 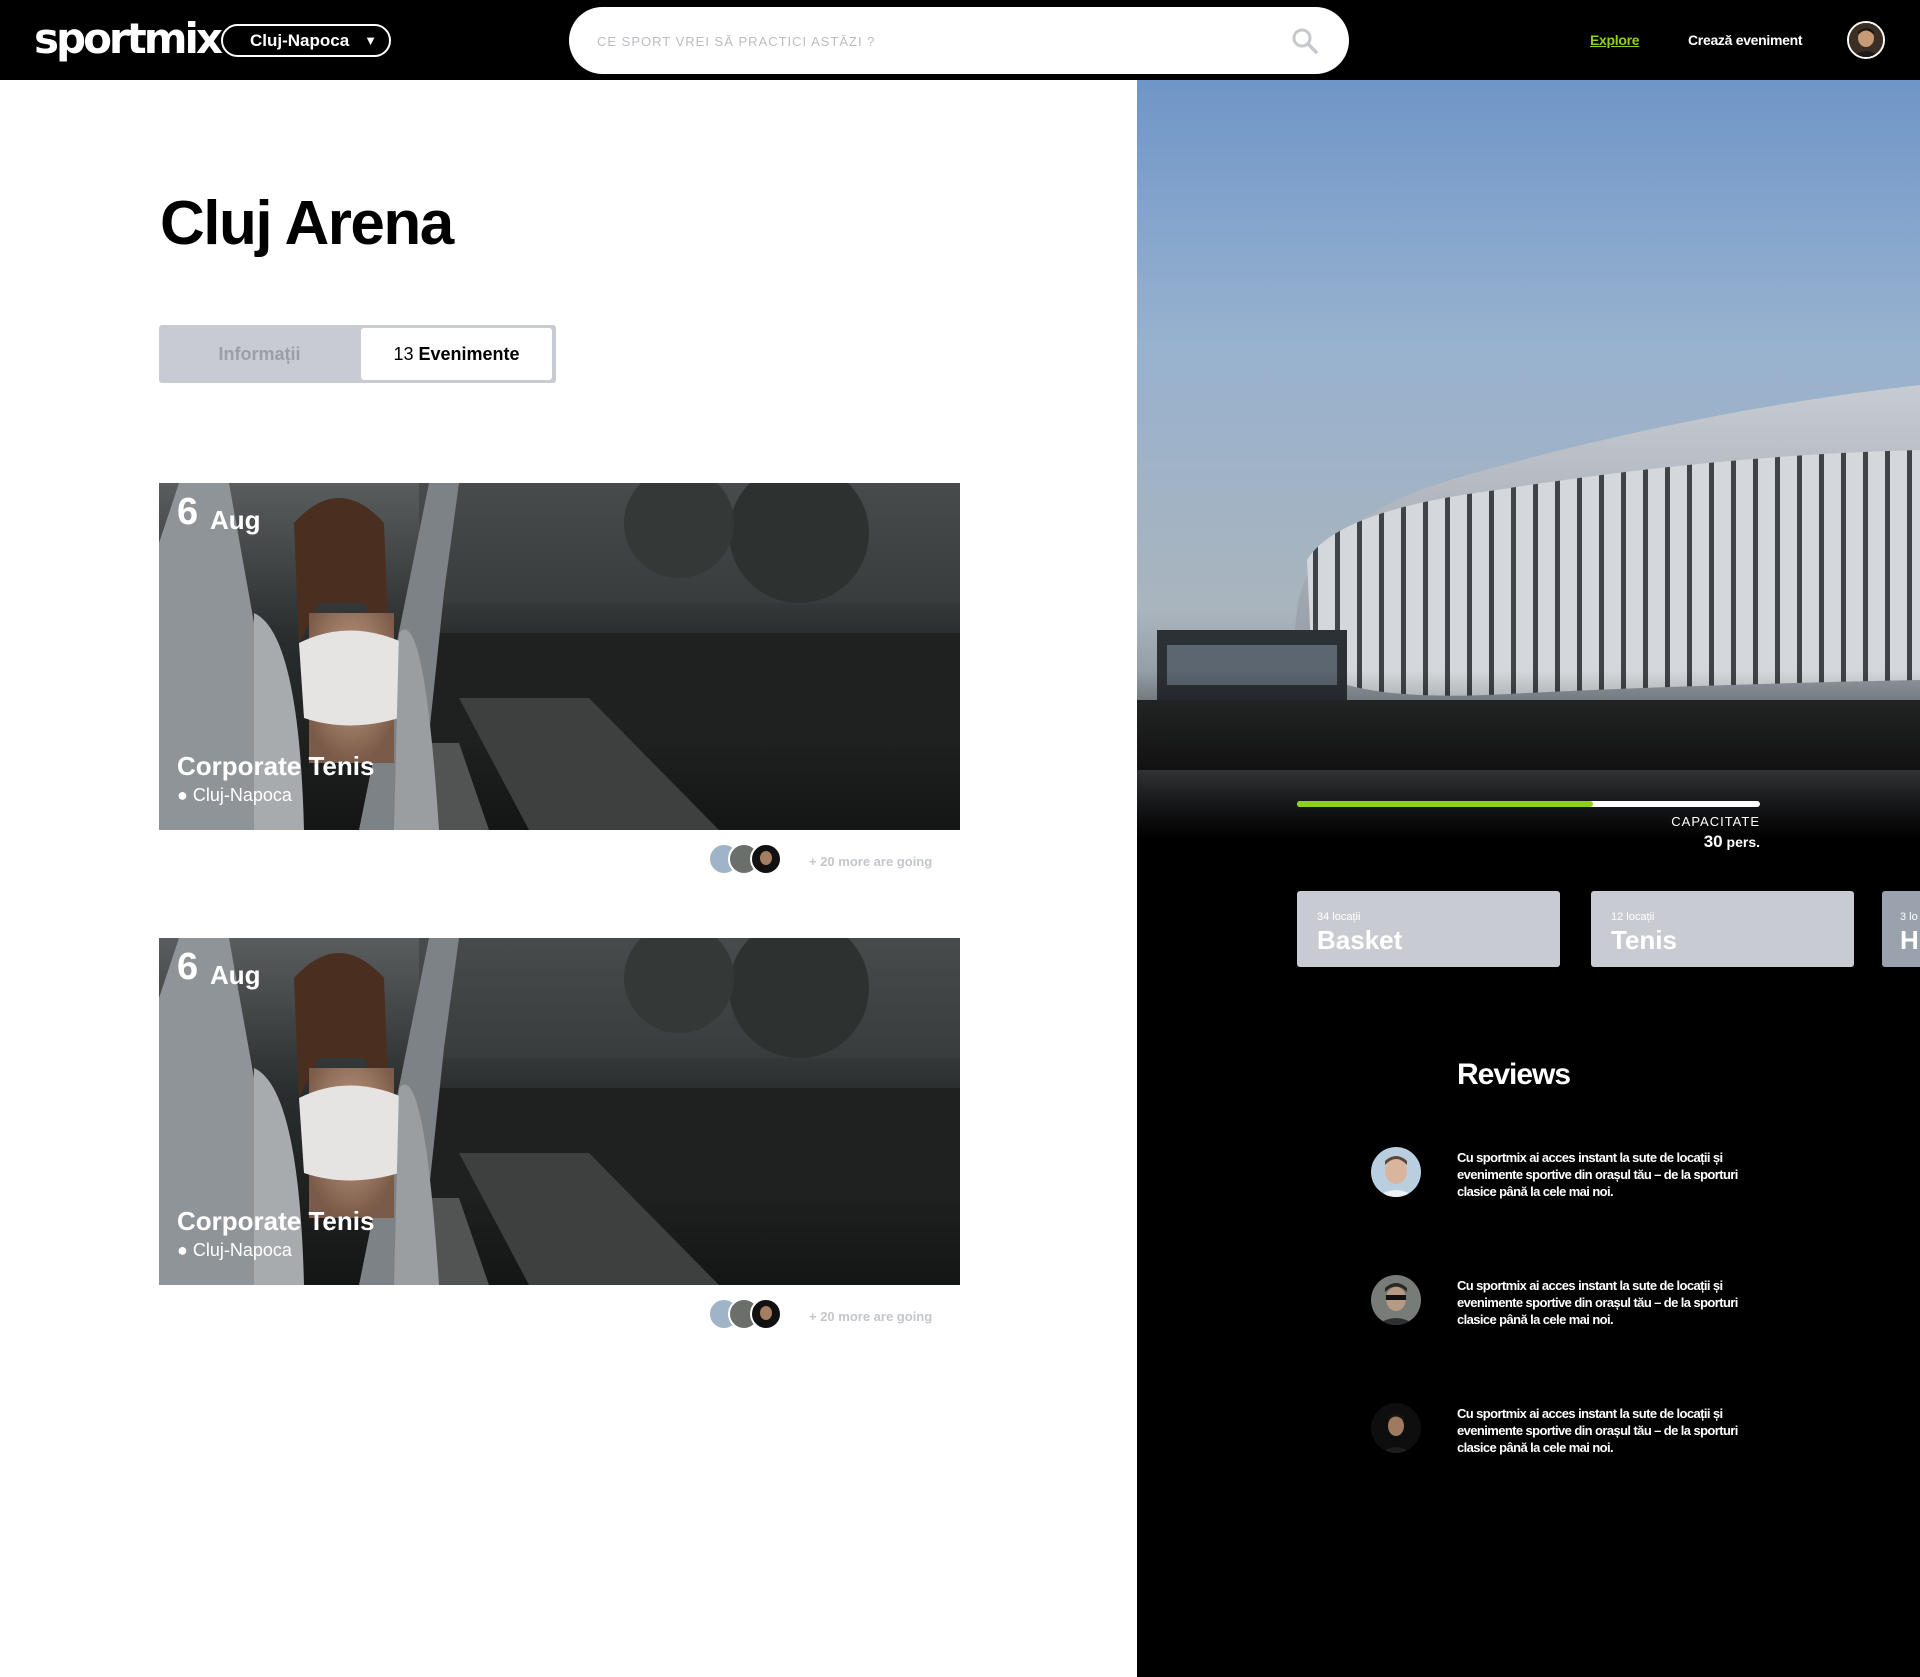 I want to click on sport-count: 3 lo, so click(x=1909, y=917).